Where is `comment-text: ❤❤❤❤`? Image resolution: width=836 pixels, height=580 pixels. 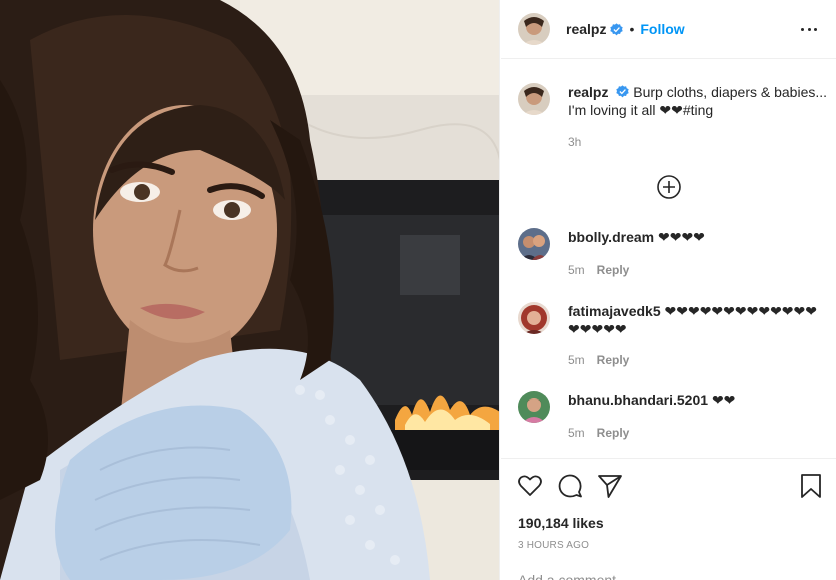 comment-text: ❤❤❤❤ is located at coordinates (681, 237).